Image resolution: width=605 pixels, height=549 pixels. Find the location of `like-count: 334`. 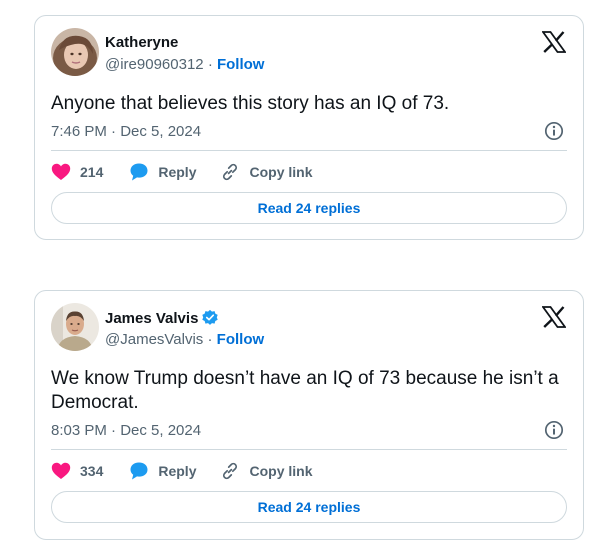

like-count: 334 is located at coordinates (92, 471).